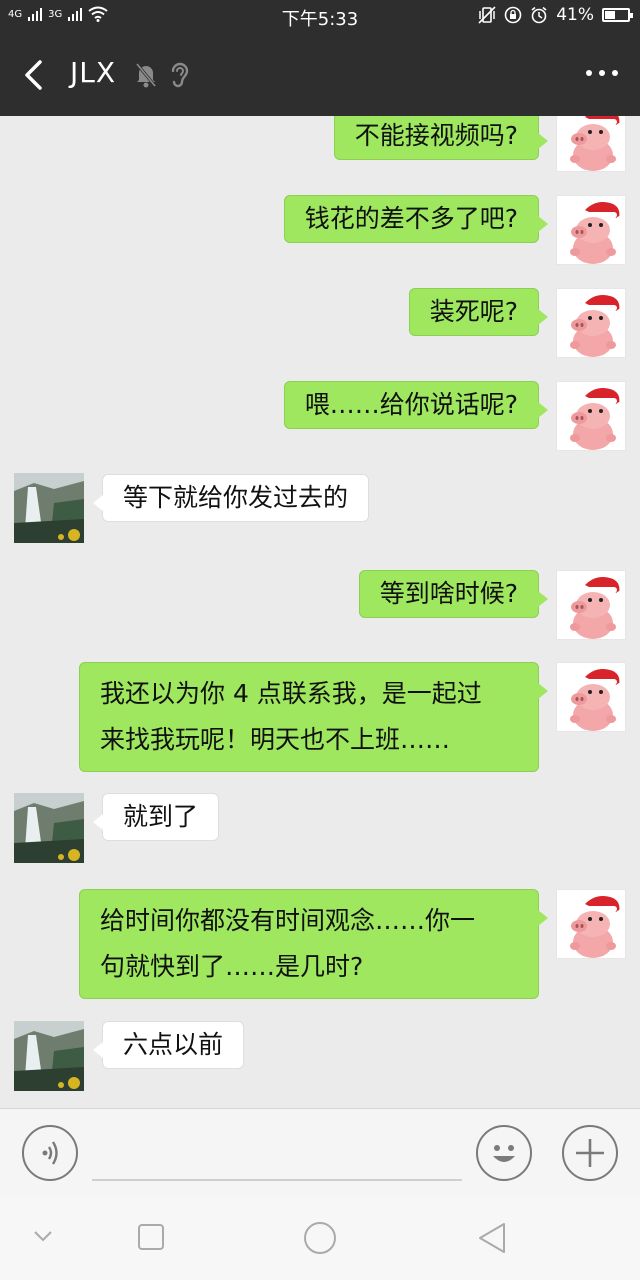 This screenshot has width=640, height=1280. I want to click on back-arrow-icon, so click(35, 75).